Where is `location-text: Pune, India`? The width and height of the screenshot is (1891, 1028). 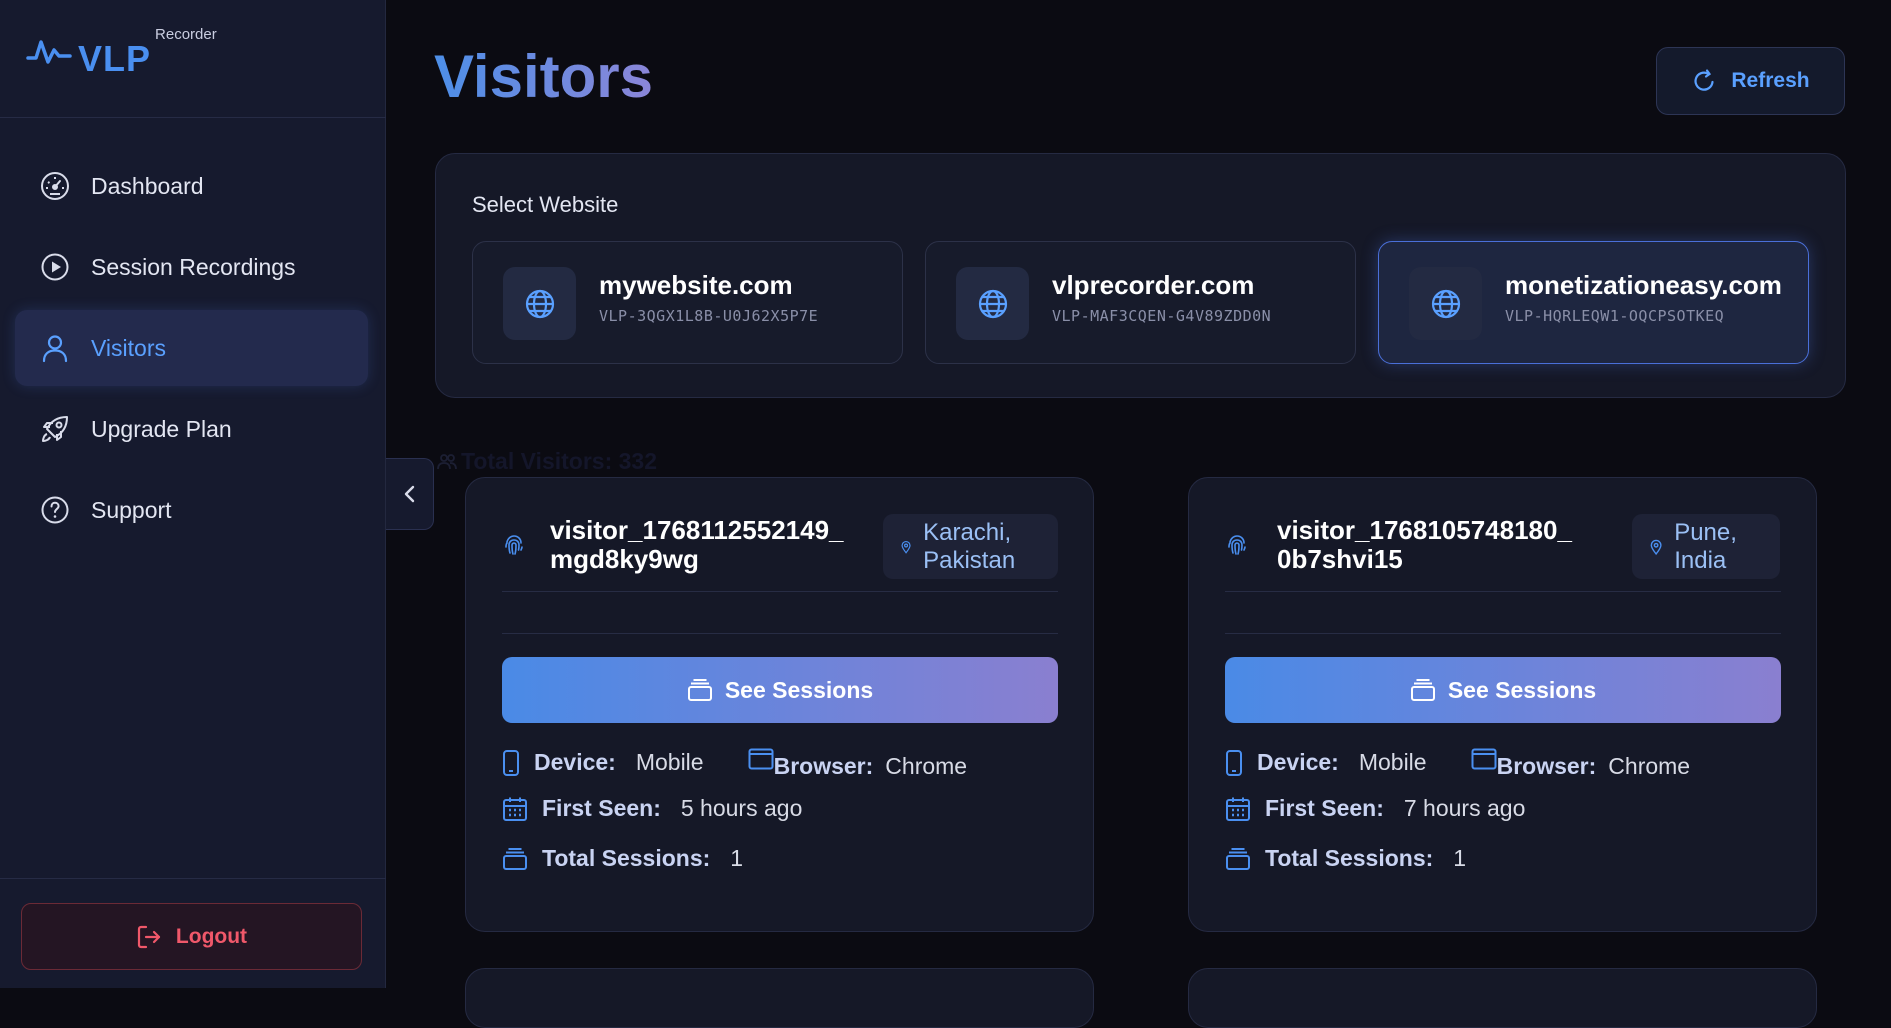 location-text: Pune, India is located at coordinates (1705, 546).